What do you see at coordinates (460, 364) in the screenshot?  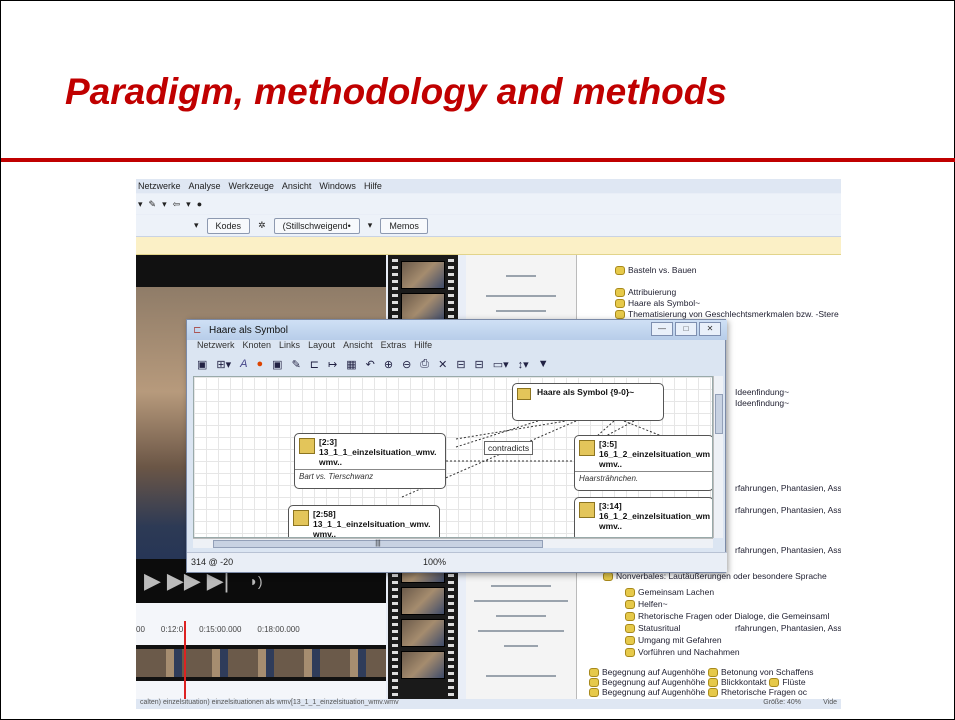 I see `layout-icon: ⊟` at bounding box center [460, 364].